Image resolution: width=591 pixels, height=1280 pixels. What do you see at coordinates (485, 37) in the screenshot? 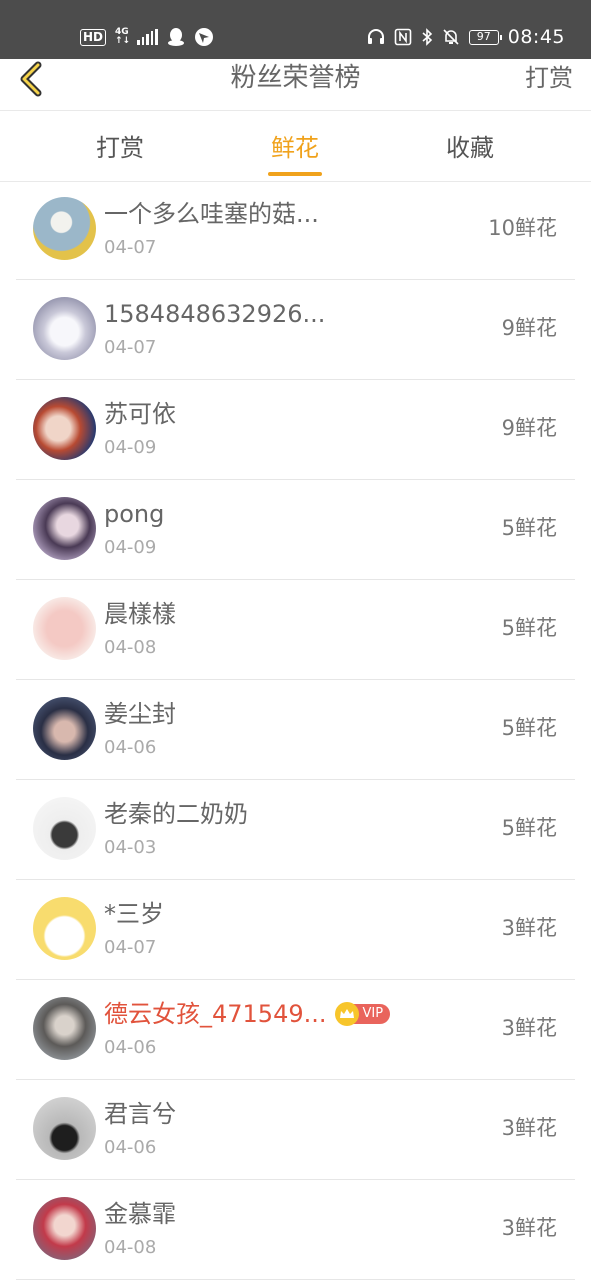
I see `battery-icon: 97` at bounding box center [485, 37].